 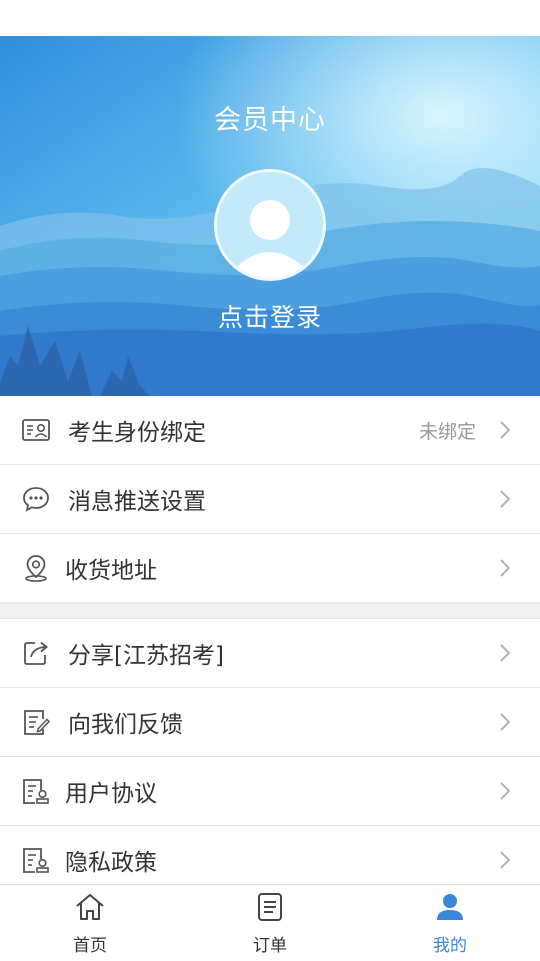 What do you see at coordinates (36, 568) in the screenshot?
I see `location-pin-icon` at bounding box center [36, 568].